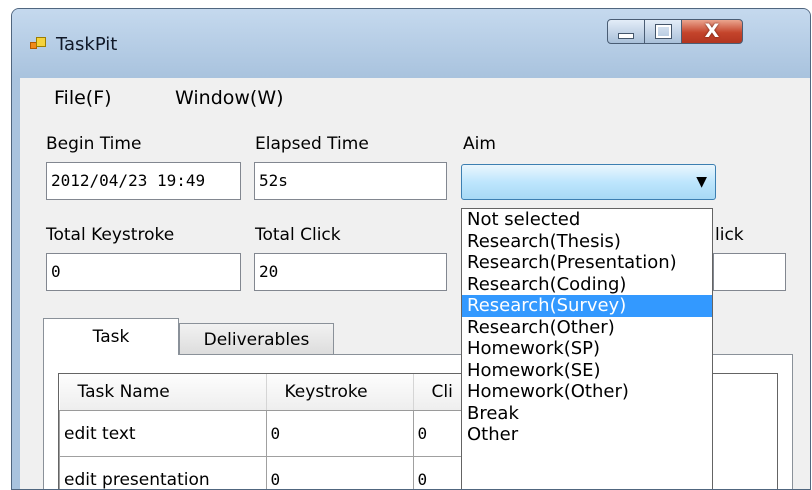  What do you see at coordinates (701, 182) in the screenshot?
I see `chevron-down-icon: ▼` at bounding box center [701, 182].